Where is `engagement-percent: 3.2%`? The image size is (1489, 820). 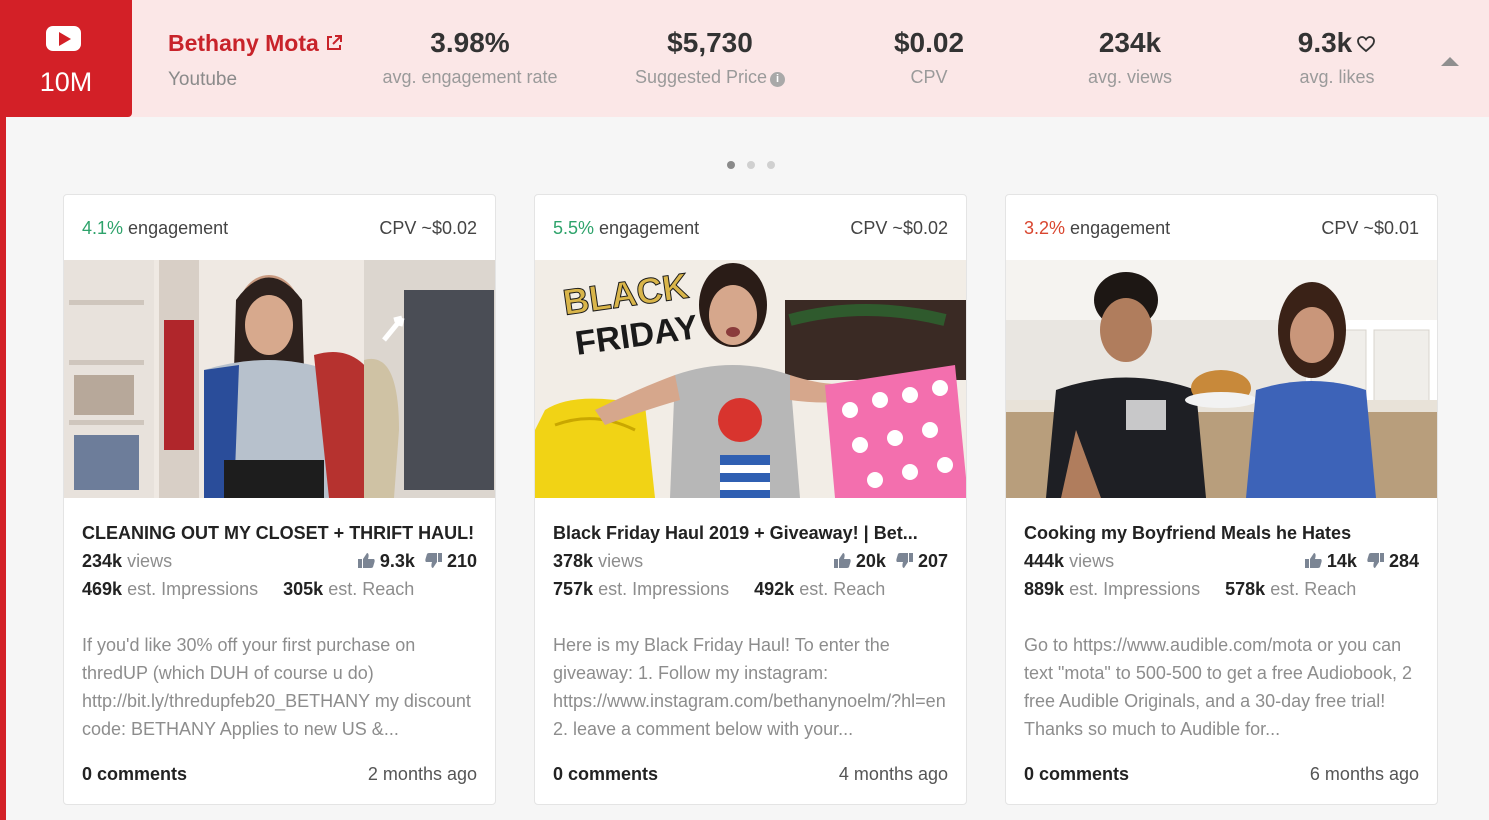 engagement-percent: 3.2% is located at coordinates (1045, 228).